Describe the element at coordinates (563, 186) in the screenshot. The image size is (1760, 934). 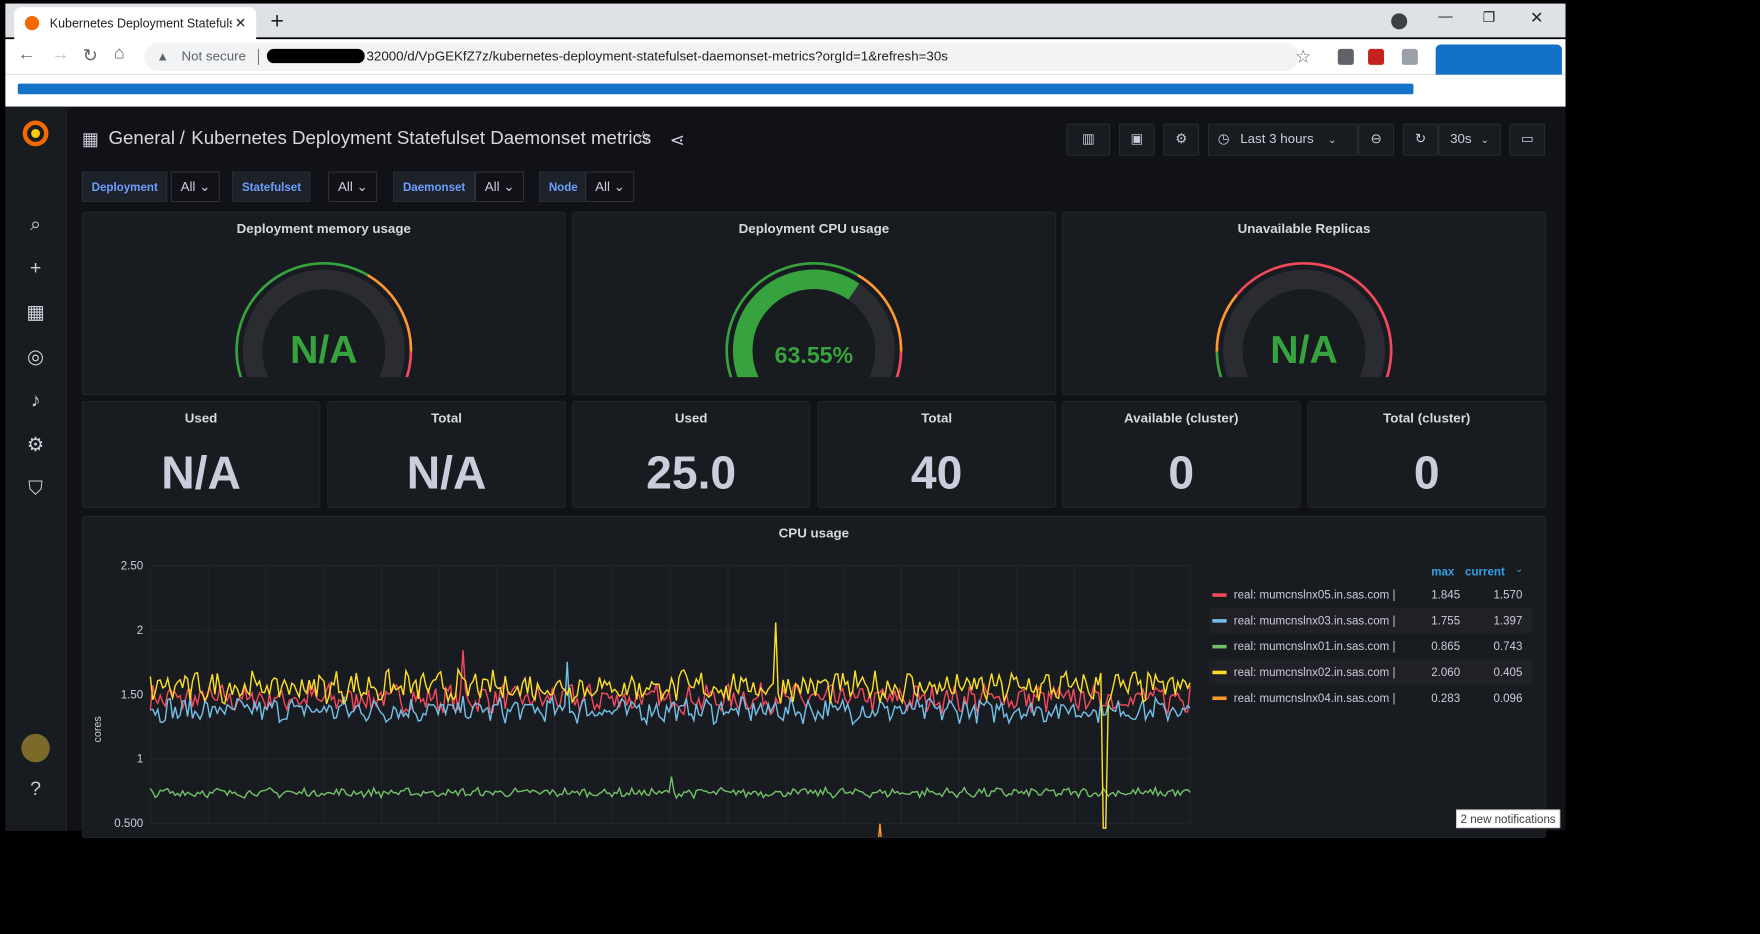
I see `variable-label-node: Node` at that location.